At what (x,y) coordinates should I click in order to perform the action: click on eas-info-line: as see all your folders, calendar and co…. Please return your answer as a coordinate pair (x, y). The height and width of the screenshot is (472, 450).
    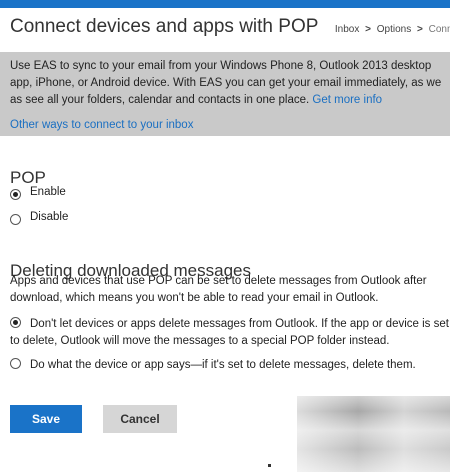
    Looking at the image, I should click on (160, 100).